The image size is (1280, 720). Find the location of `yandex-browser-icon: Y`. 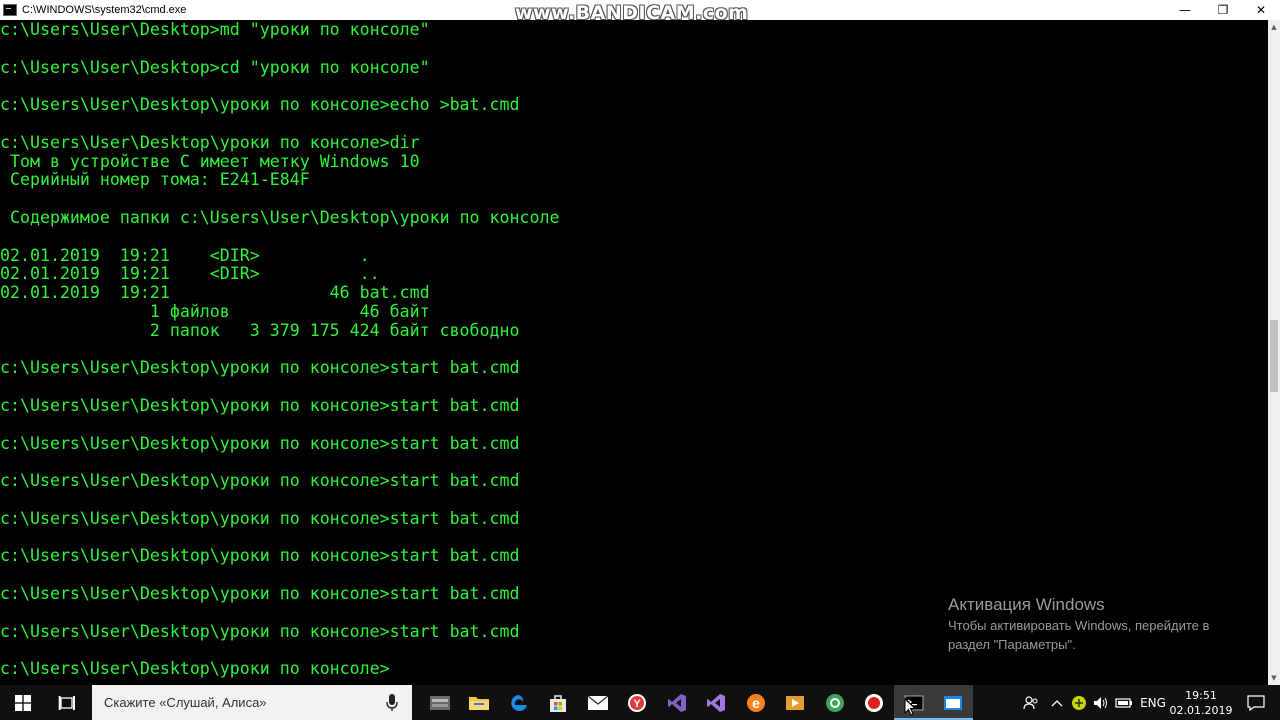

yandex-browser-icon: Y is located at coordinates (637, 702).